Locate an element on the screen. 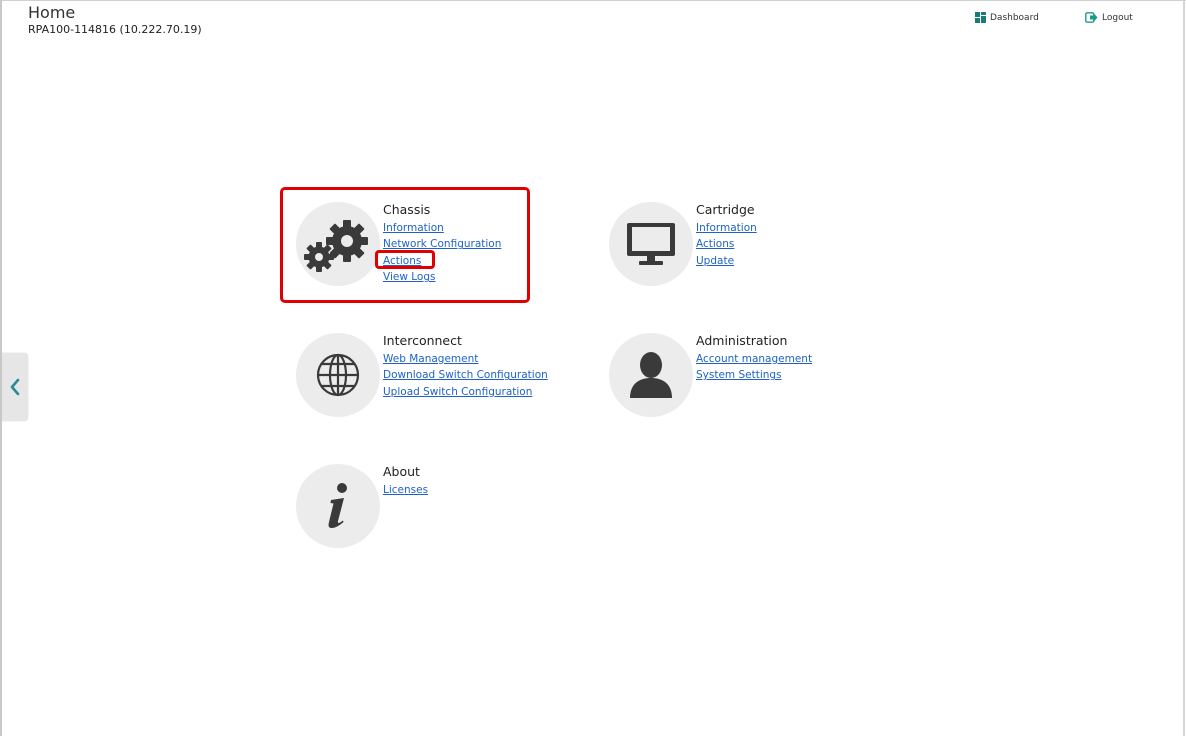 This screenshot has width=1186, height=736. administration-icon-circle is located at coordinates (651, 375).